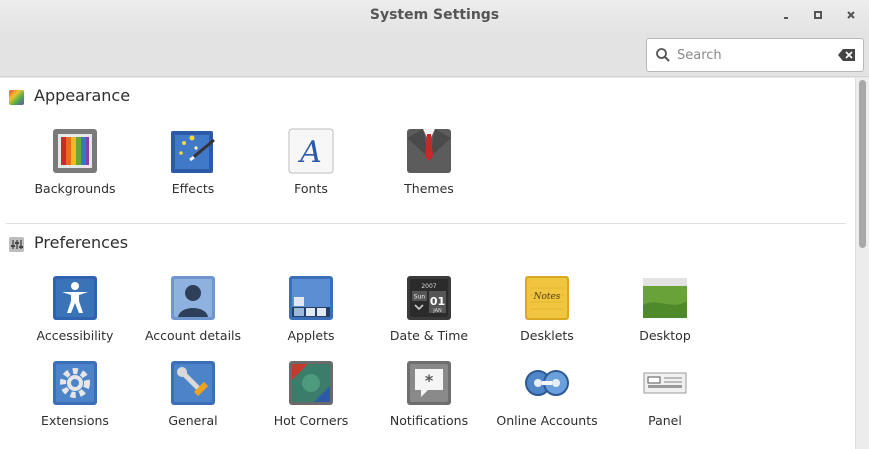 This screenshot has width=869, height=449. Describe the element at coordinates (429, 151) in the screenshot. I see `themes-icon` at that location.